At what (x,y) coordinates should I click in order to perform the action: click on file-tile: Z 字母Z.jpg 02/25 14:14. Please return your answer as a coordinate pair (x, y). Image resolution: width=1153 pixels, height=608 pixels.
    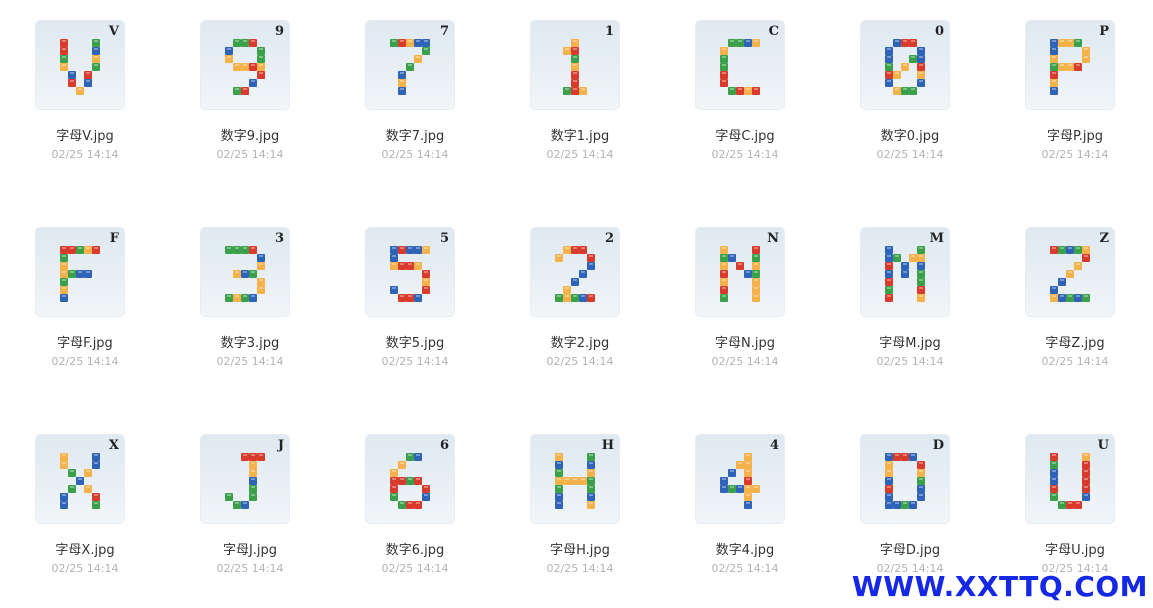
    Looking at the image, I should click on (1075, 312).